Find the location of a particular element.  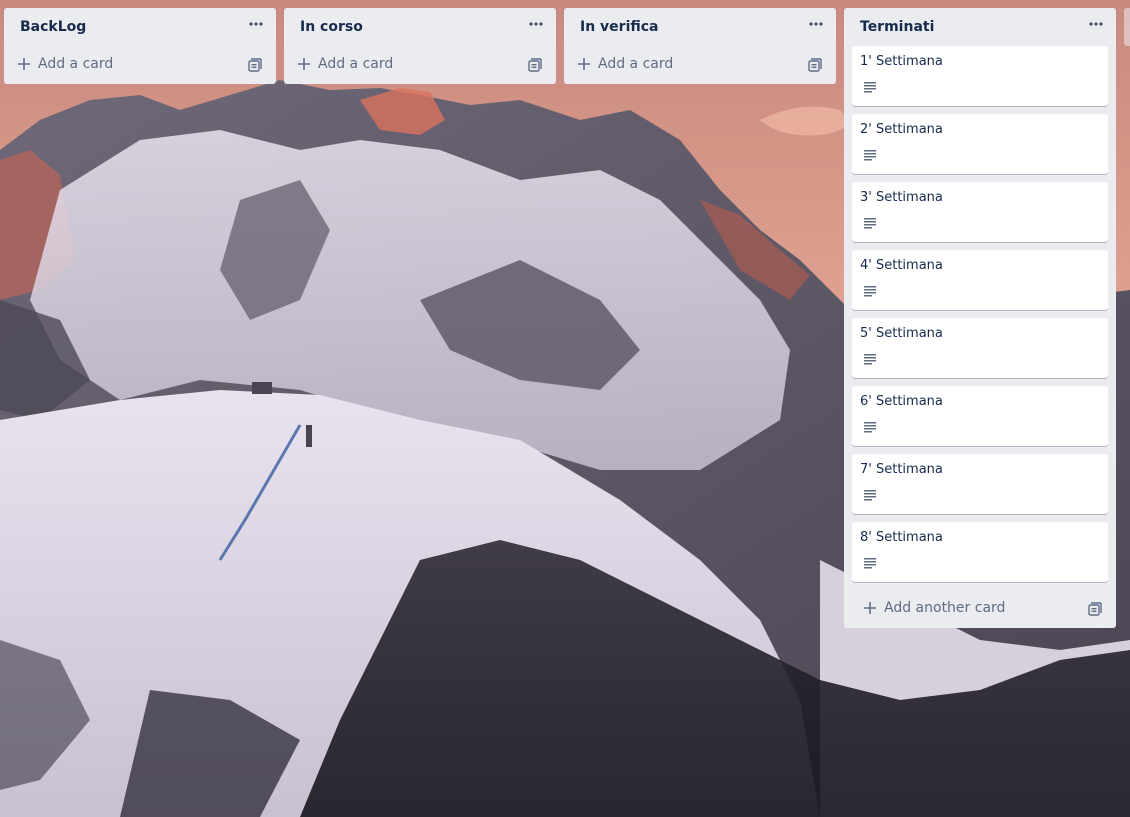

add-list-button is located at coordinates (1127, 27).